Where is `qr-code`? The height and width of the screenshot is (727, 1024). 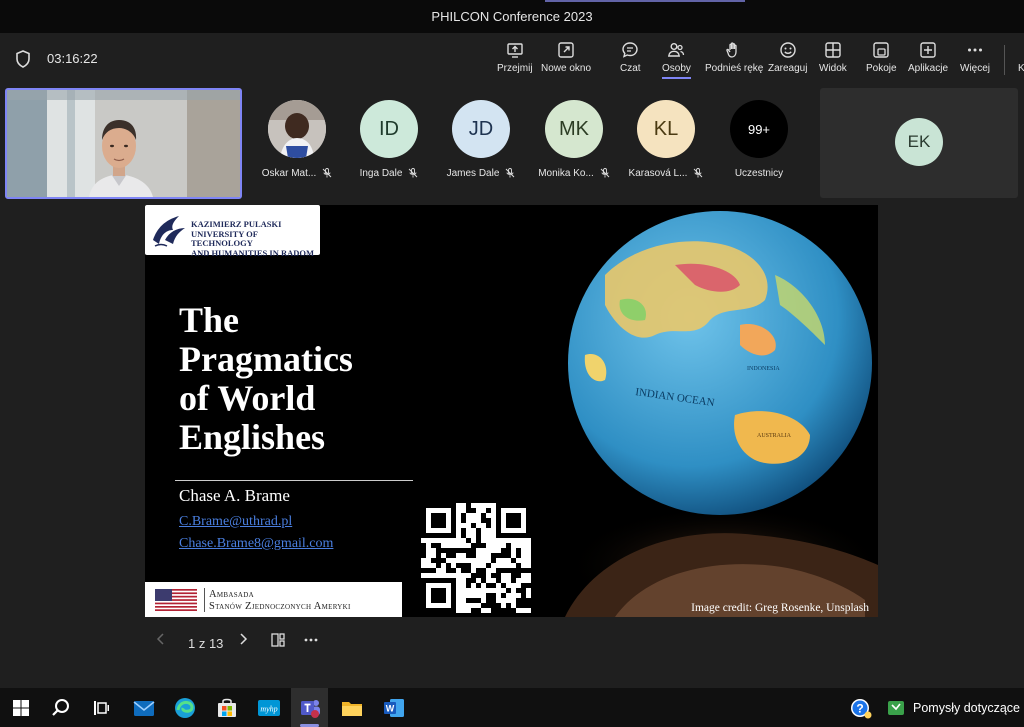
qr-code is located at coordinates (476, 558).